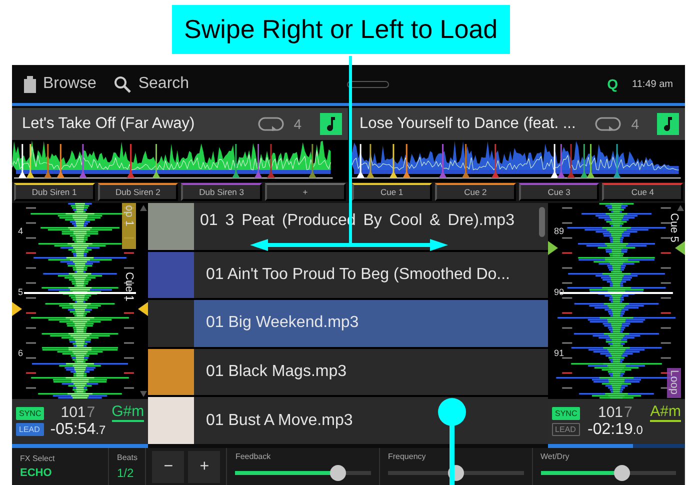 This screenshot has height=485, width=691. Describe the element at coordinates (674, 383) in the screenshot. I see `loop-marker: Loop` at that location.